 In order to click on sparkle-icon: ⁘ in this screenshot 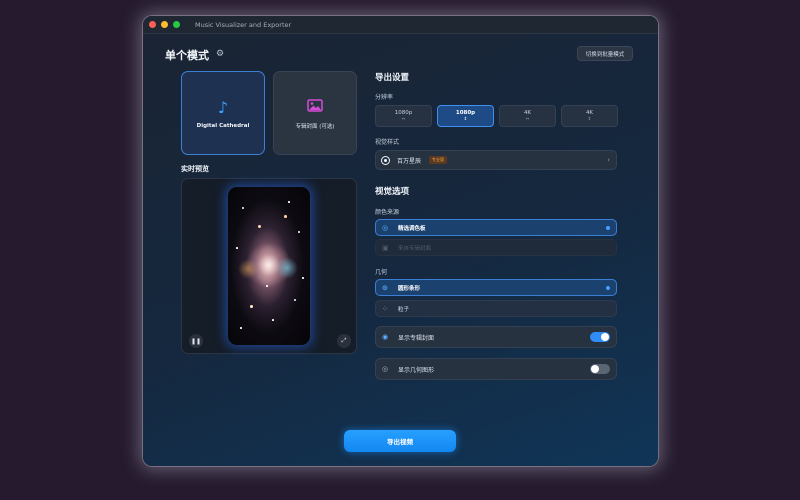, I will do `click(385, 308)`.